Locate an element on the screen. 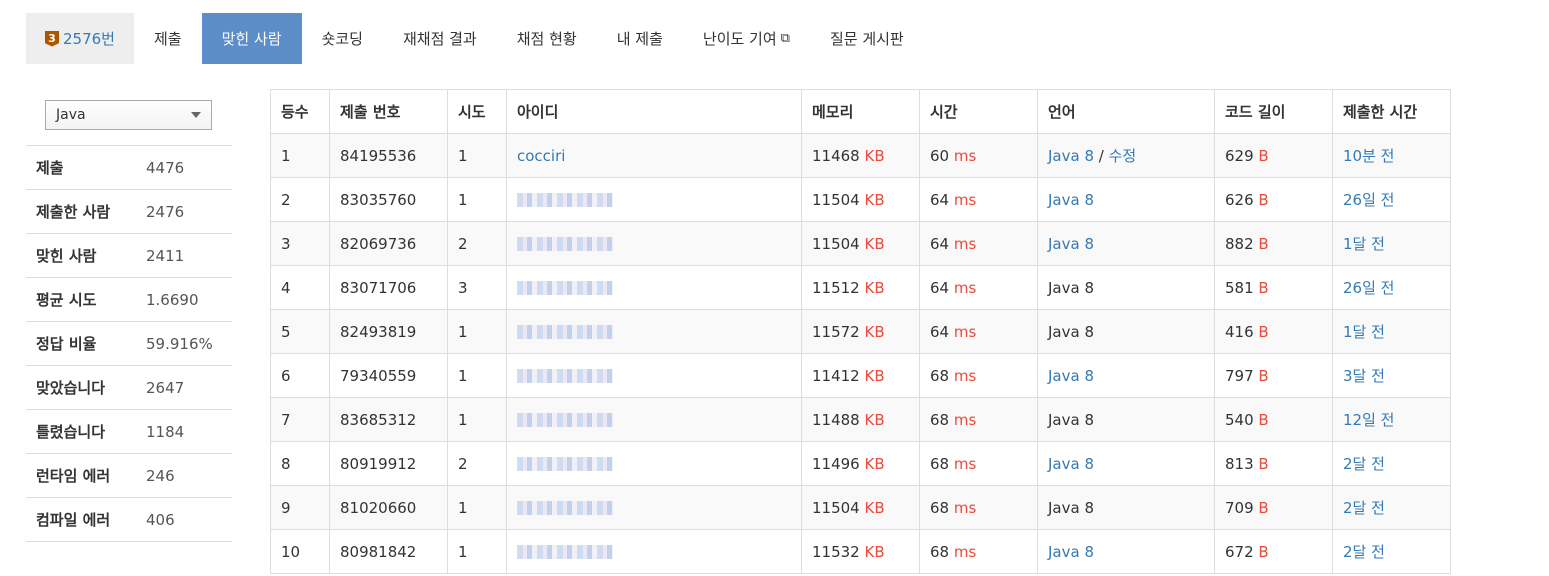 The image size is (1549, 576). nav-my-submissions: 내 제출 is located at coordinates (640, 38).